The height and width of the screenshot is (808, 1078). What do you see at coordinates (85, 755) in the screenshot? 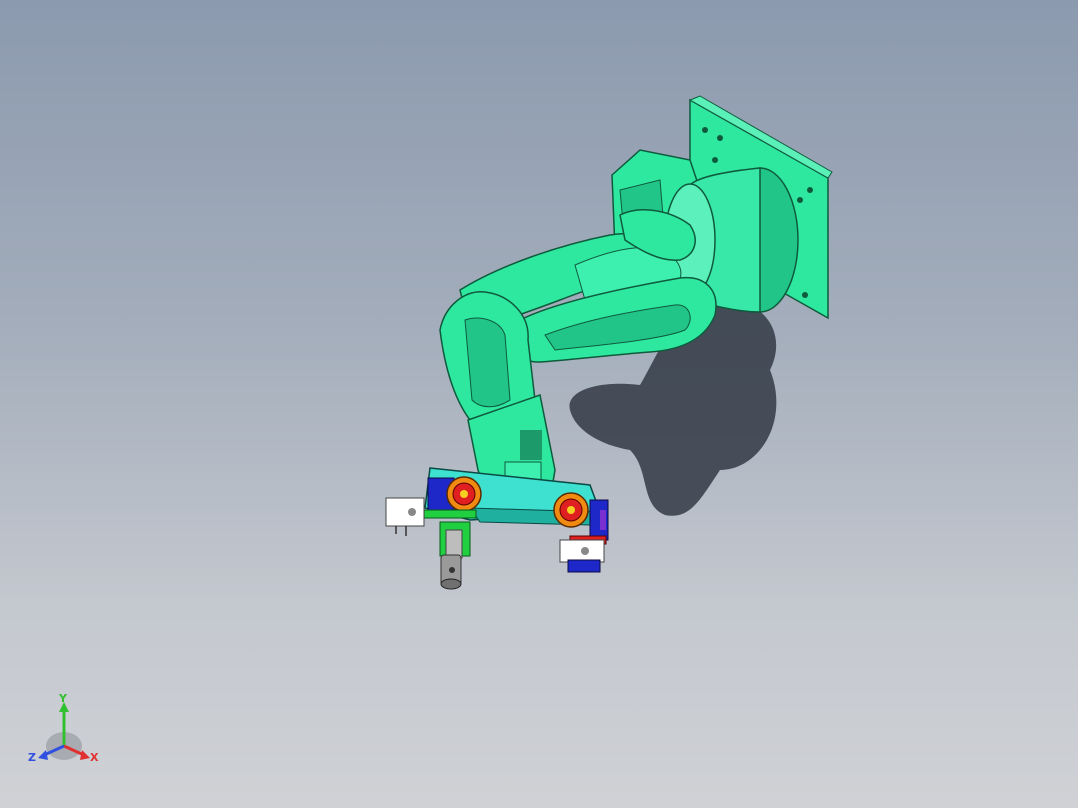
I see `x-axis-arrow` at bounding box center [85, 755].